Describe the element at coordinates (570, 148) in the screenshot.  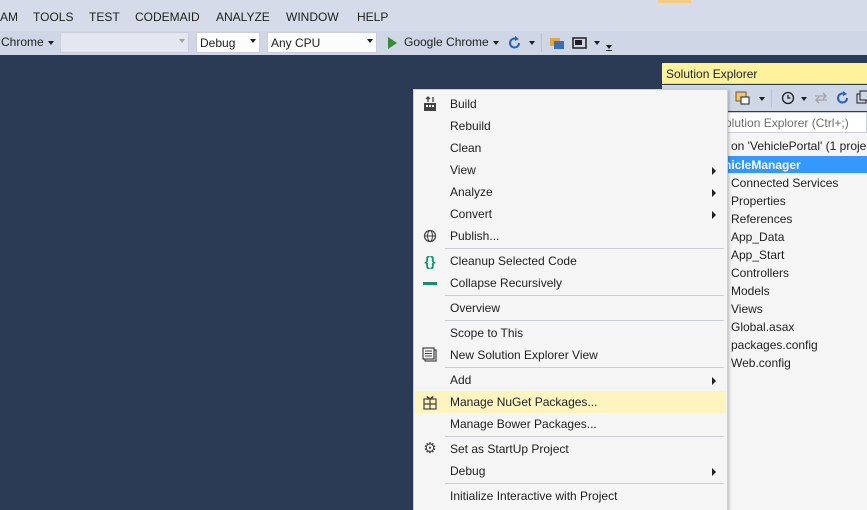
I see `menu-item-clean: Clean` at that location.